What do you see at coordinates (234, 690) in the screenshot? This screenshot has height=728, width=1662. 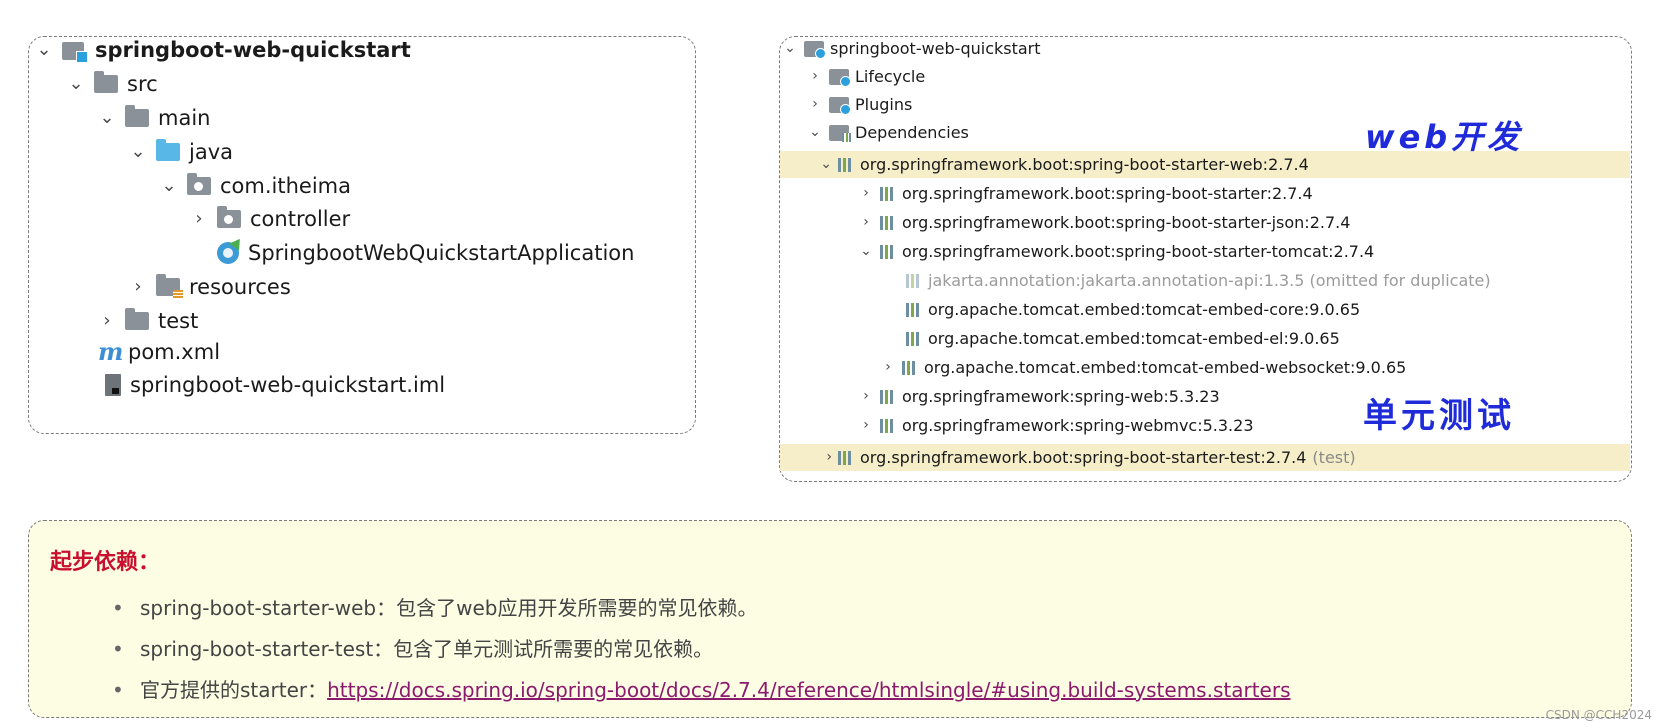 I see `note-text: 官方提供的starter：` at bounding box center [234, 690].